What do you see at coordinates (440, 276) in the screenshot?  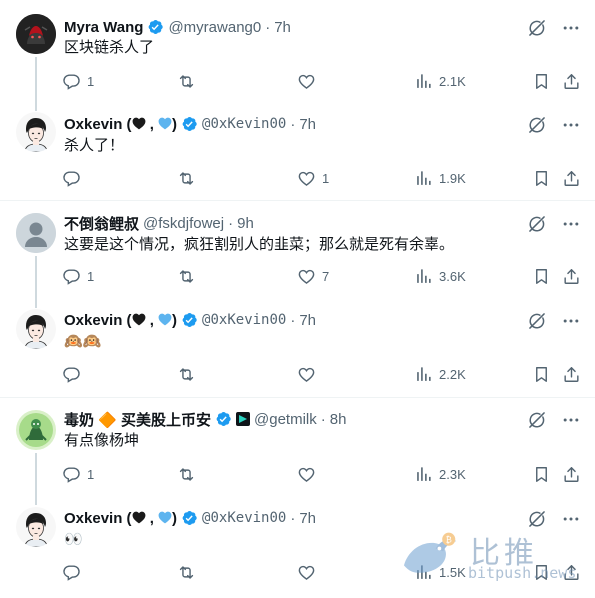 I see `views-button: 3.6K` at bounding box center [440, 276].